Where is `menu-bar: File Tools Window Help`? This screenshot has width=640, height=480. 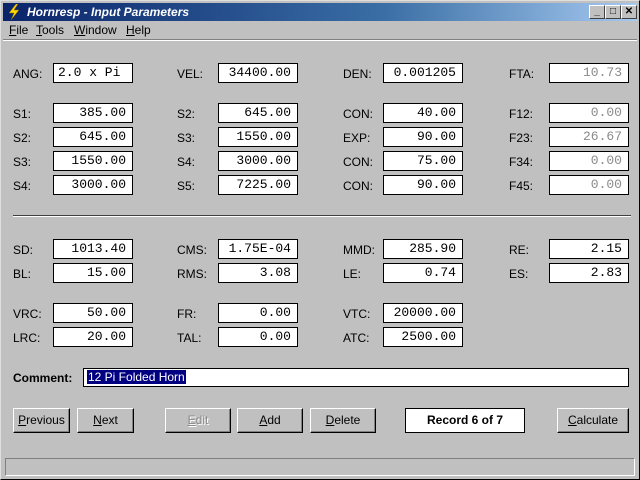 menu-bar: File Tools Window Help is located at coordinates (320, 31).